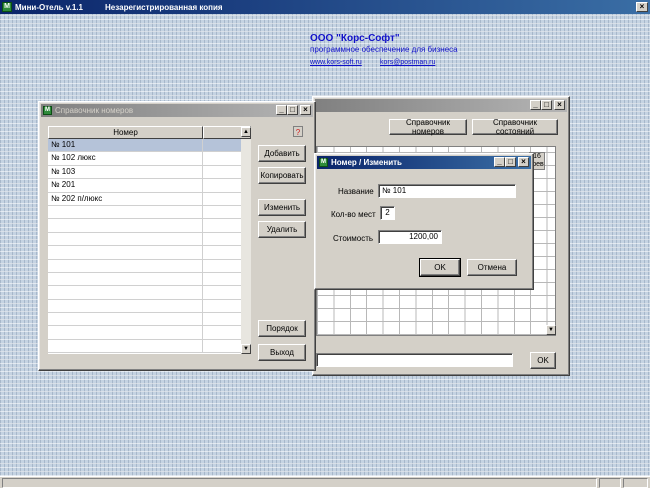 Image resolution: width=650 pixels, height=488 pixels. What do you see at coordinates (299, 483) in the screenshot?
I see `status-cell-main` at bounding box center [299, 483].